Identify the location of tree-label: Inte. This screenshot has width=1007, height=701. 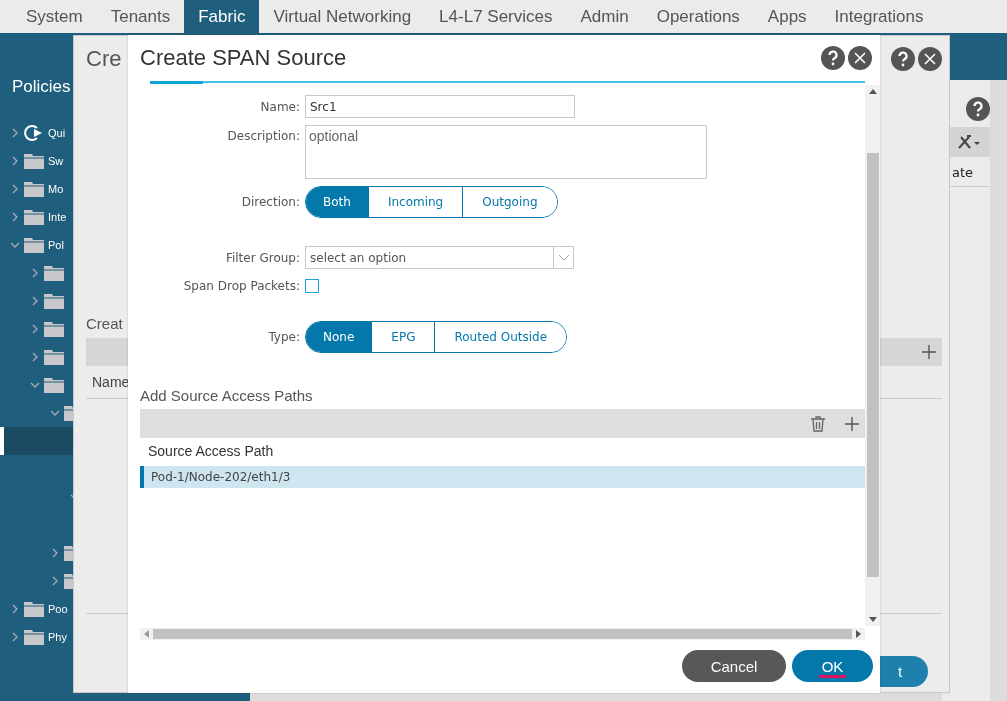
(57, 217).